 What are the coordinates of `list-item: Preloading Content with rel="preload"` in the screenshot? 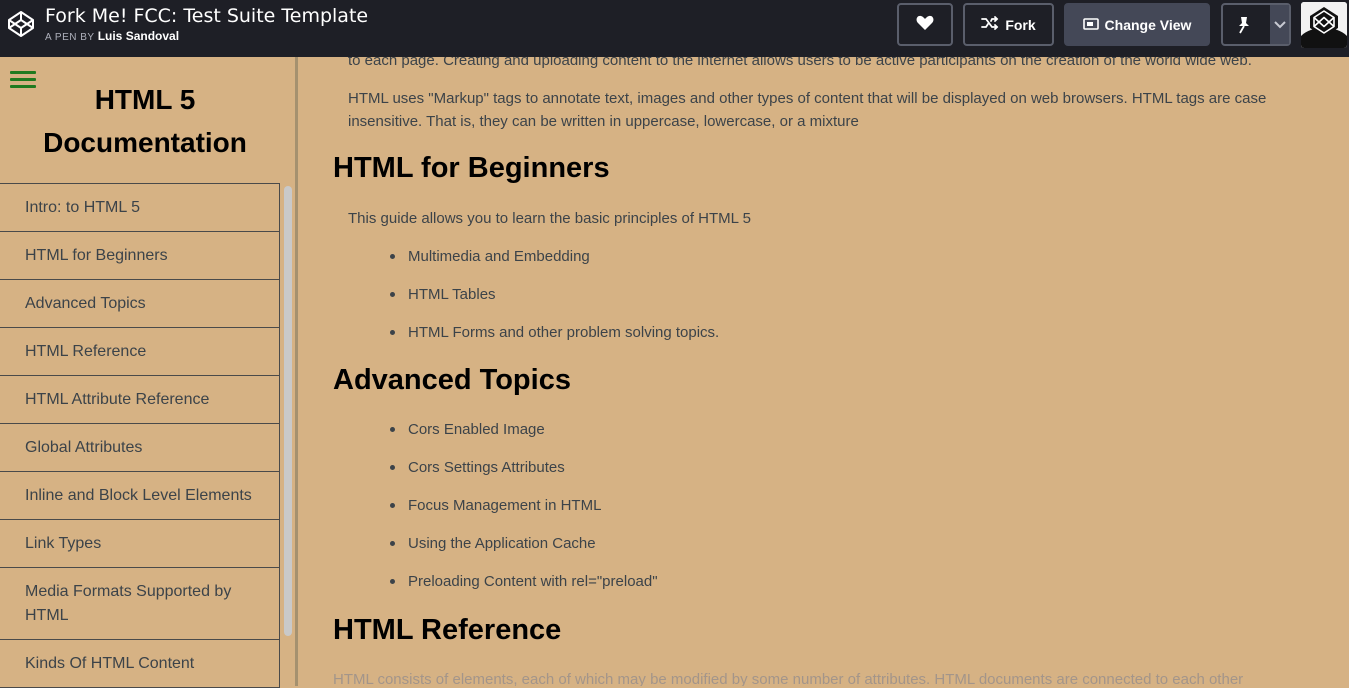 It's located at (524, 589).